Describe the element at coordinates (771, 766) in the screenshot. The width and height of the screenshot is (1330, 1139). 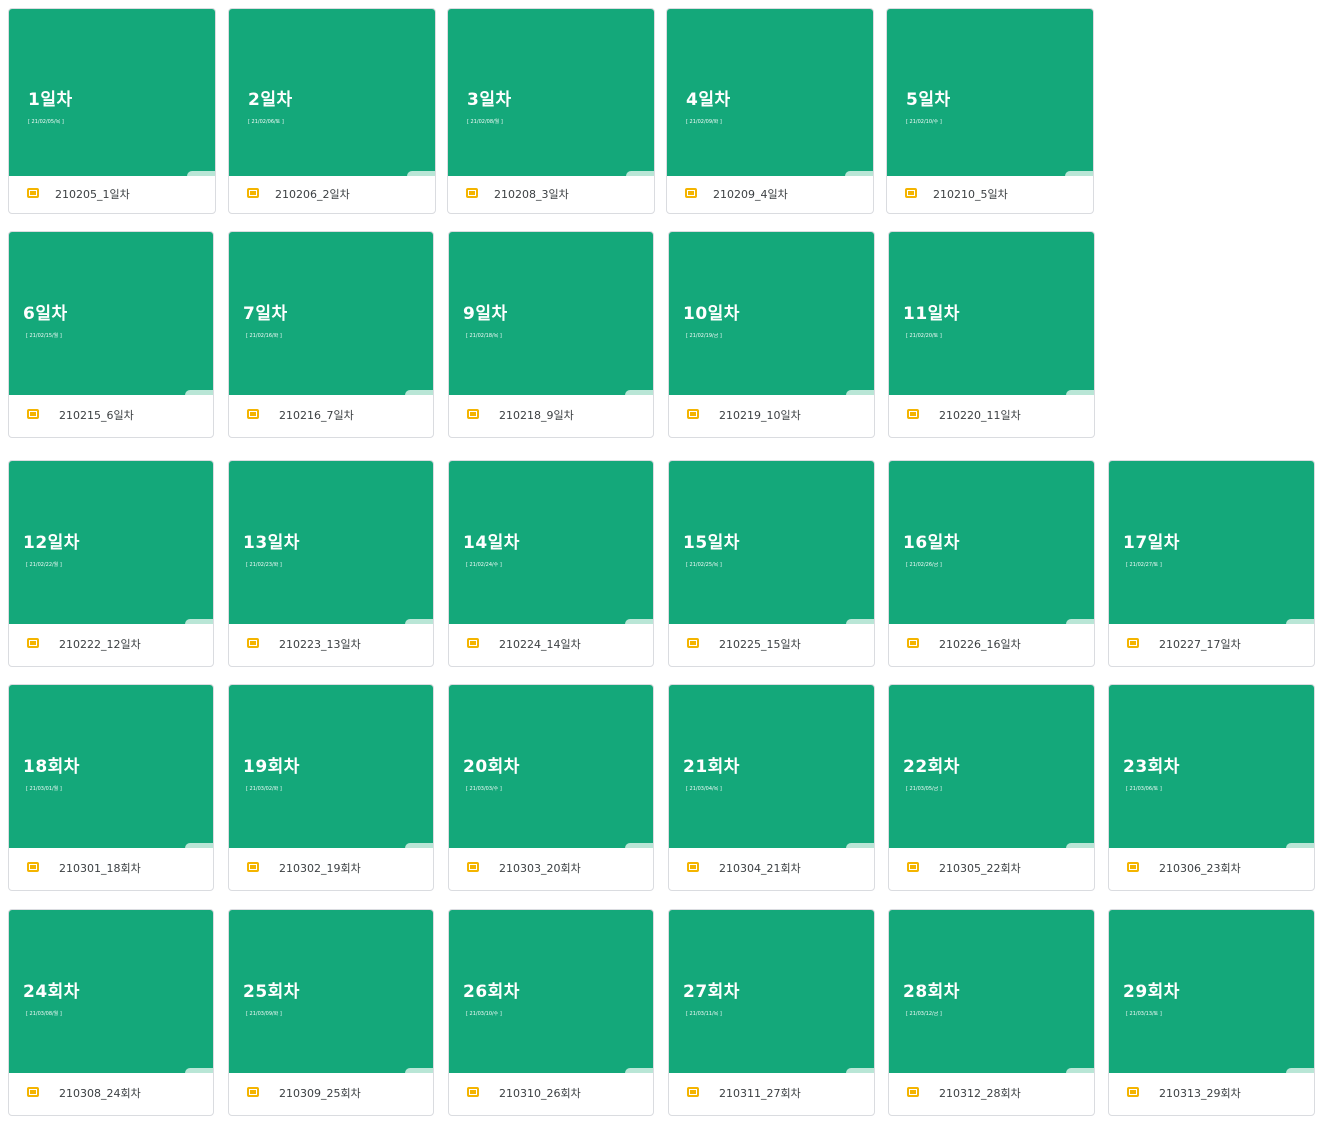
I see `slide-thumbnail: 21회차 [ 21/03/04/목 ]` at that location.